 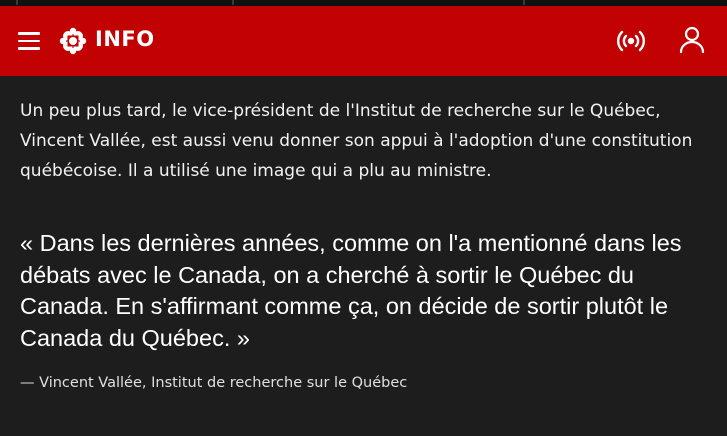 What do you see at coordinates (692, 40) in the screenshot?
I see `user-account-icon` at bounding box center [692, 40].